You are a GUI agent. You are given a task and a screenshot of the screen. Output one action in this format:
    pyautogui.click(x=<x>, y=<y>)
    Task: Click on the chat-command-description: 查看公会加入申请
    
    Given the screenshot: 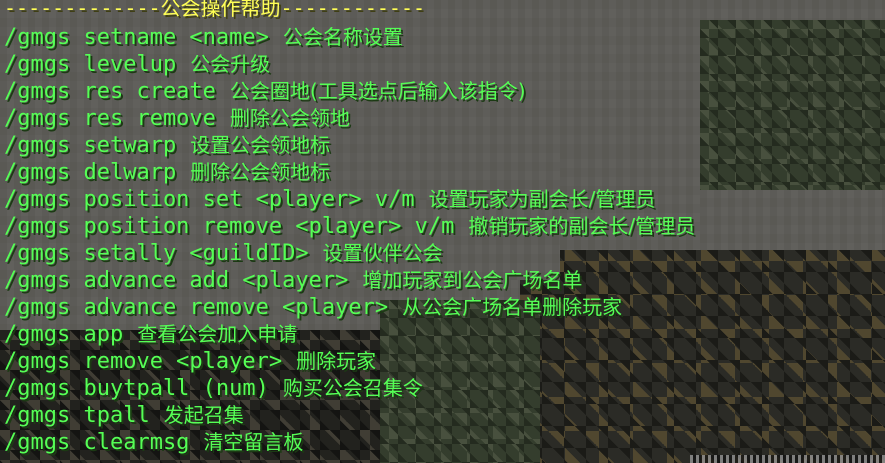 What is the action you would take?
    pyautogui.click(x=217, y=334)
    